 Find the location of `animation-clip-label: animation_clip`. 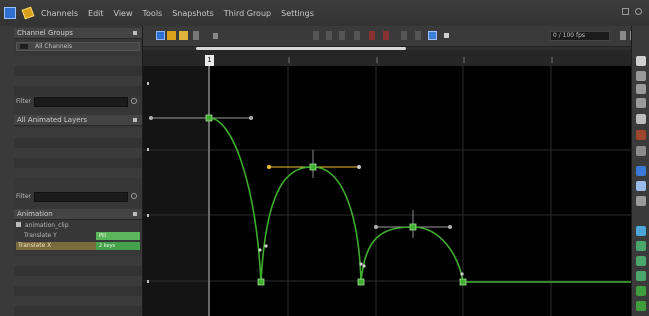

animation-clip-label: animation_clip is located at coordinates (46, 225).